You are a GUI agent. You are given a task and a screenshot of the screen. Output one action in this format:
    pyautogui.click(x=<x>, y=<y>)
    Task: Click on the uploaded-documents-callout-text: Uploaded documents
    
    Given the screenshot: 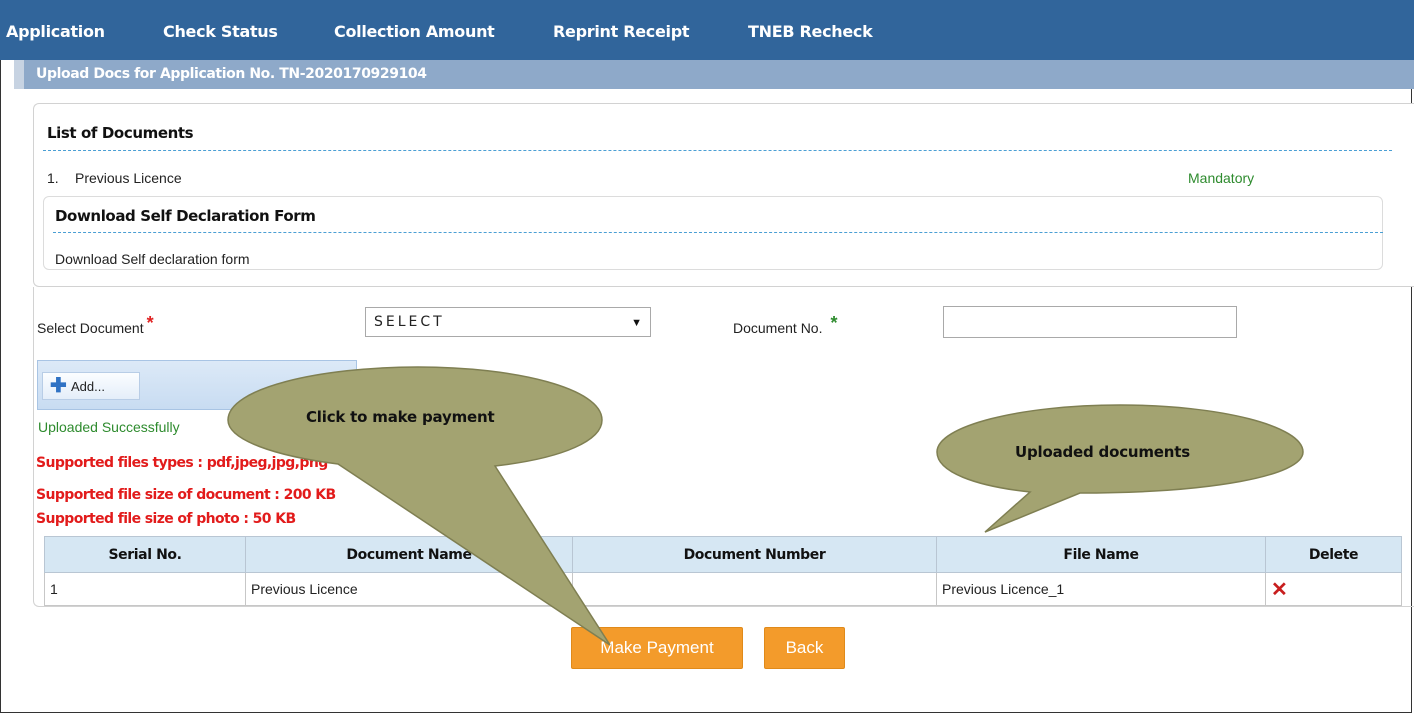 What is the action you would take?
    pyautogui.click(x=1102, y=452)
    